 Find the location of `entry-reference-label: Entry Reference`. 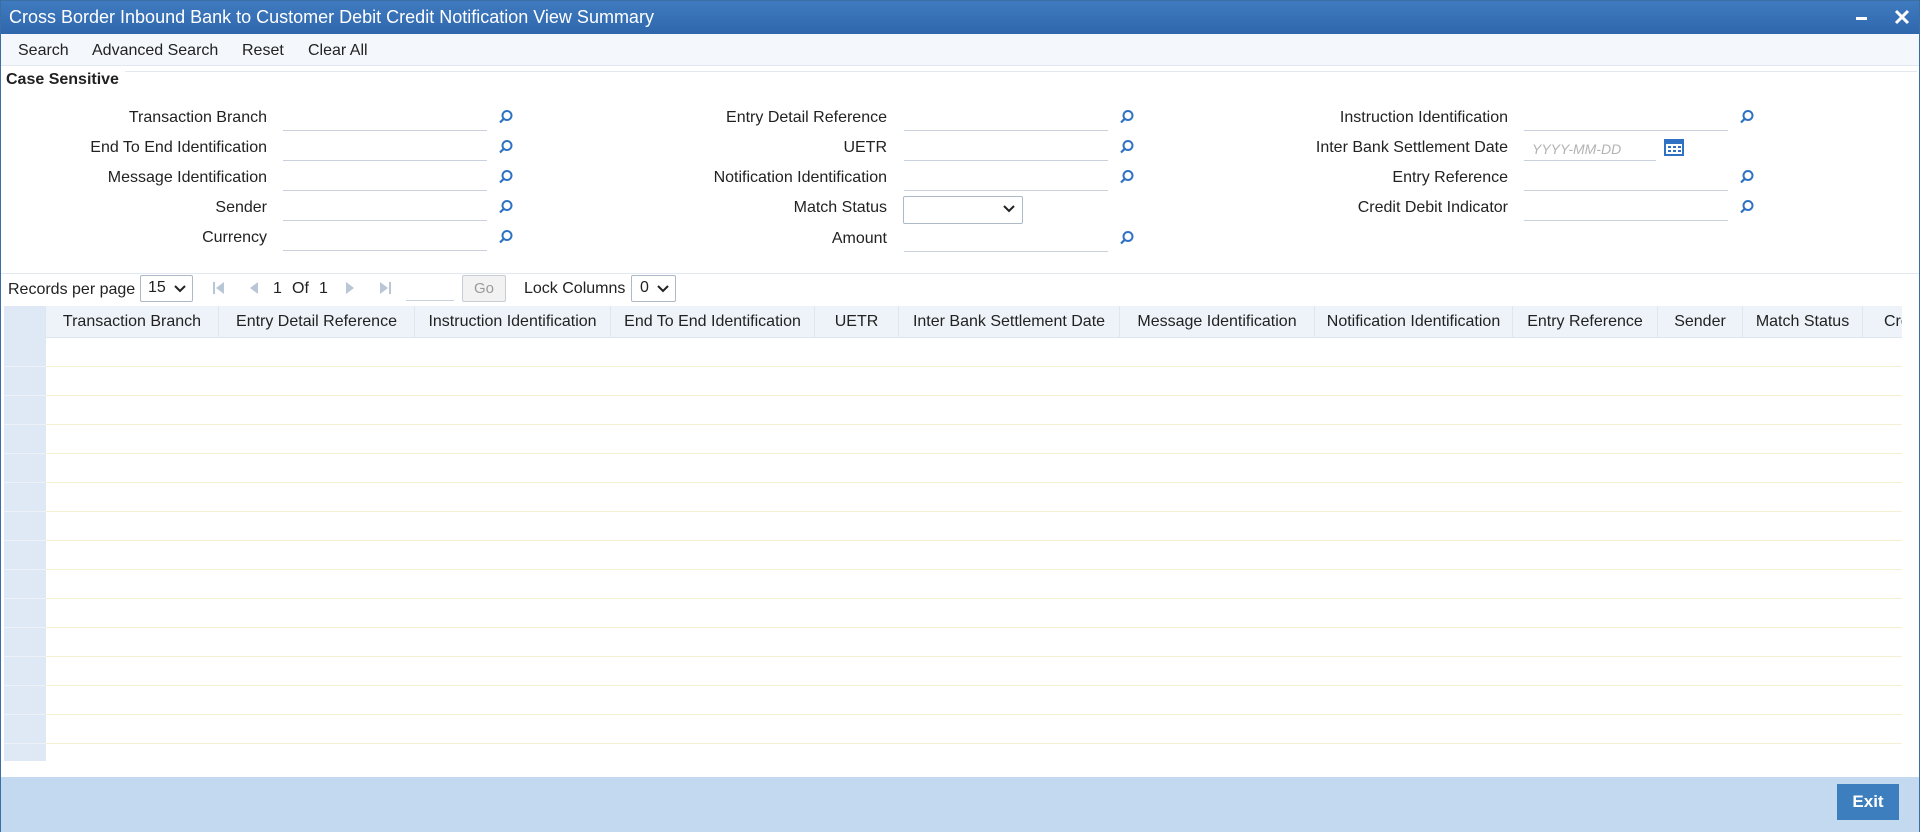

entry-reference-label: Entry Reference is located at coordinates (1450, 177).